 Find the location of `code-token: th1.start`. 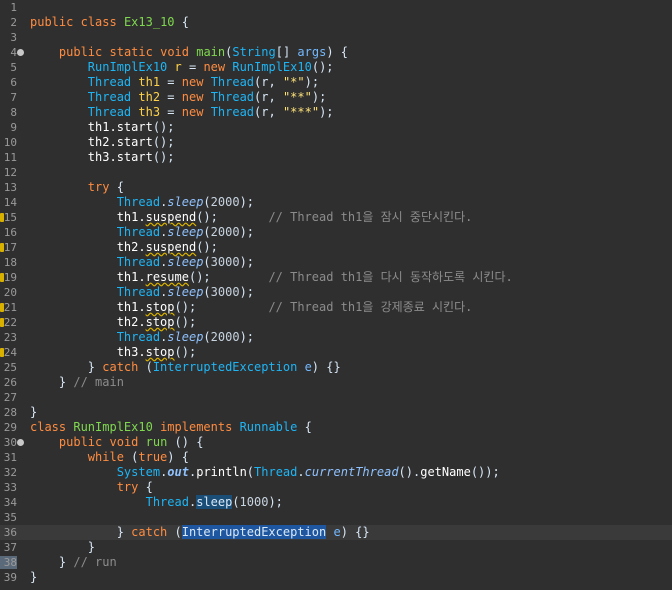

code-token: th1.start is located at coordinates (120, 127).